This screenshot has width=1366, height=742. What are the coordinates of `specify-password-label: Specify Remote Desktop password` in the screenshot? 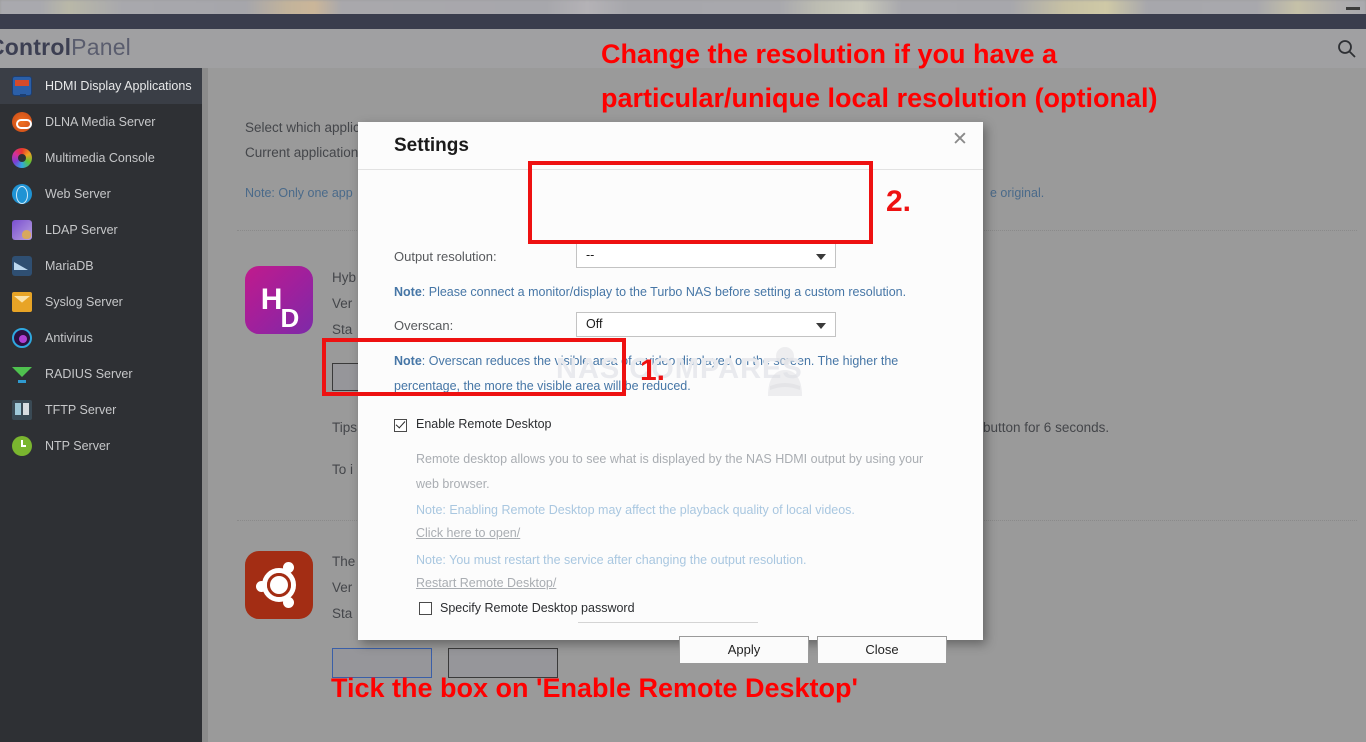 It's located at (537, 608).